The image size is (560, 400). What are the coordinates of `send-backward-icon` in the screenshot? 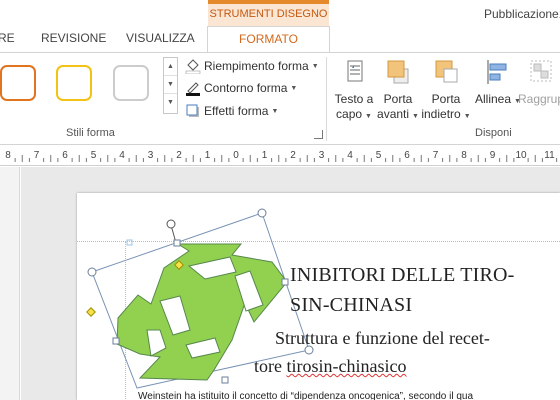 It's located at (446, 72).